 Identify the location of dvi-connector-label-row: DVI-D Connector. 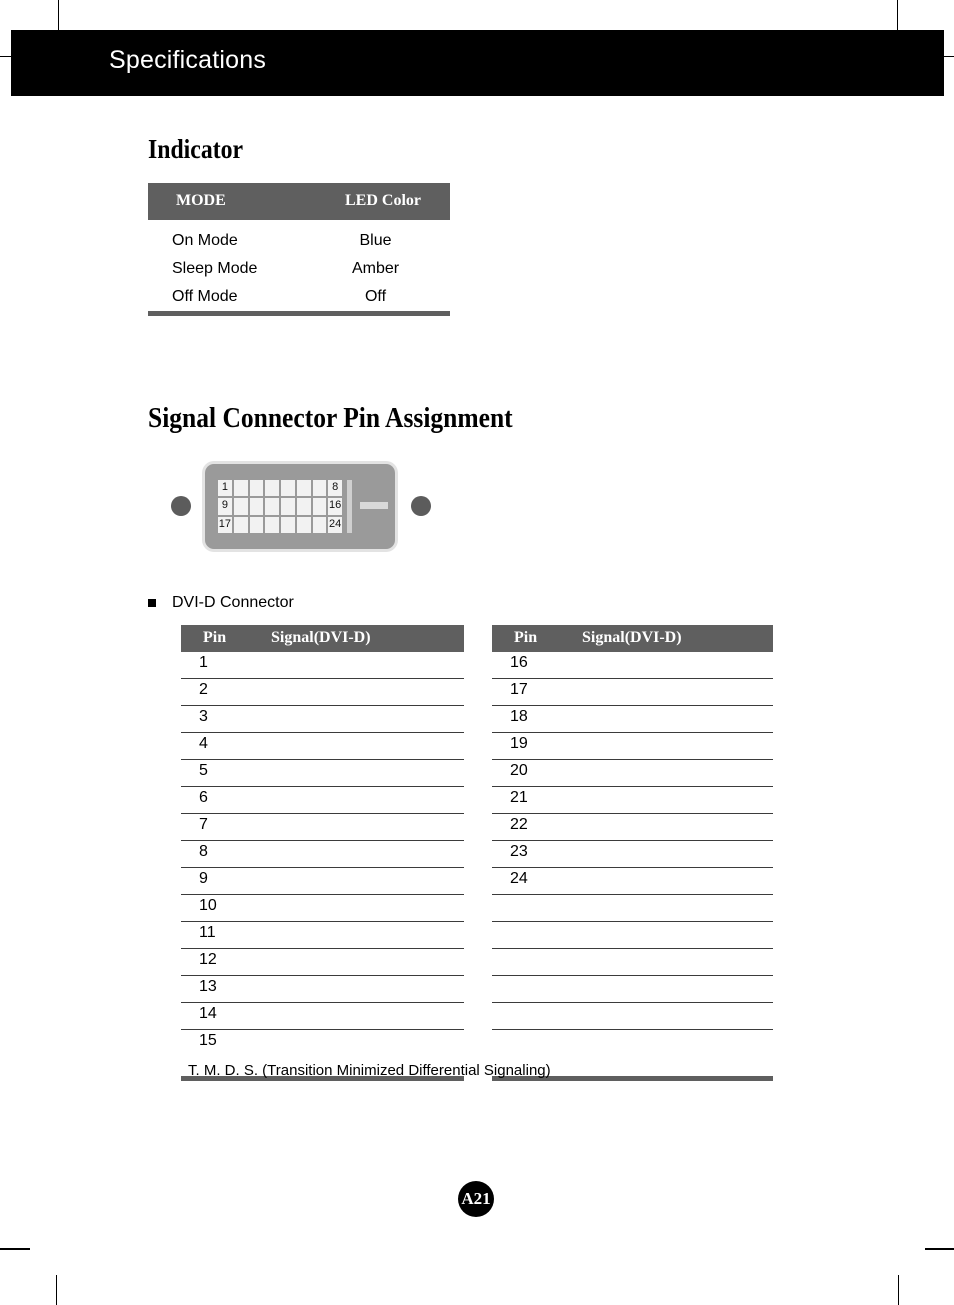
(221, 603).